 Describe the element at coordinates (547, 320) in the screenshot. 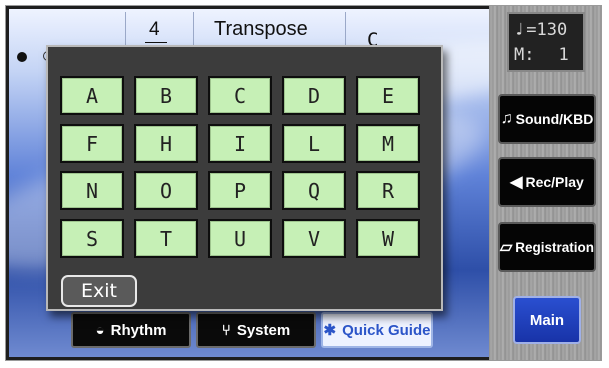

I see `main-button: Main` at that location.